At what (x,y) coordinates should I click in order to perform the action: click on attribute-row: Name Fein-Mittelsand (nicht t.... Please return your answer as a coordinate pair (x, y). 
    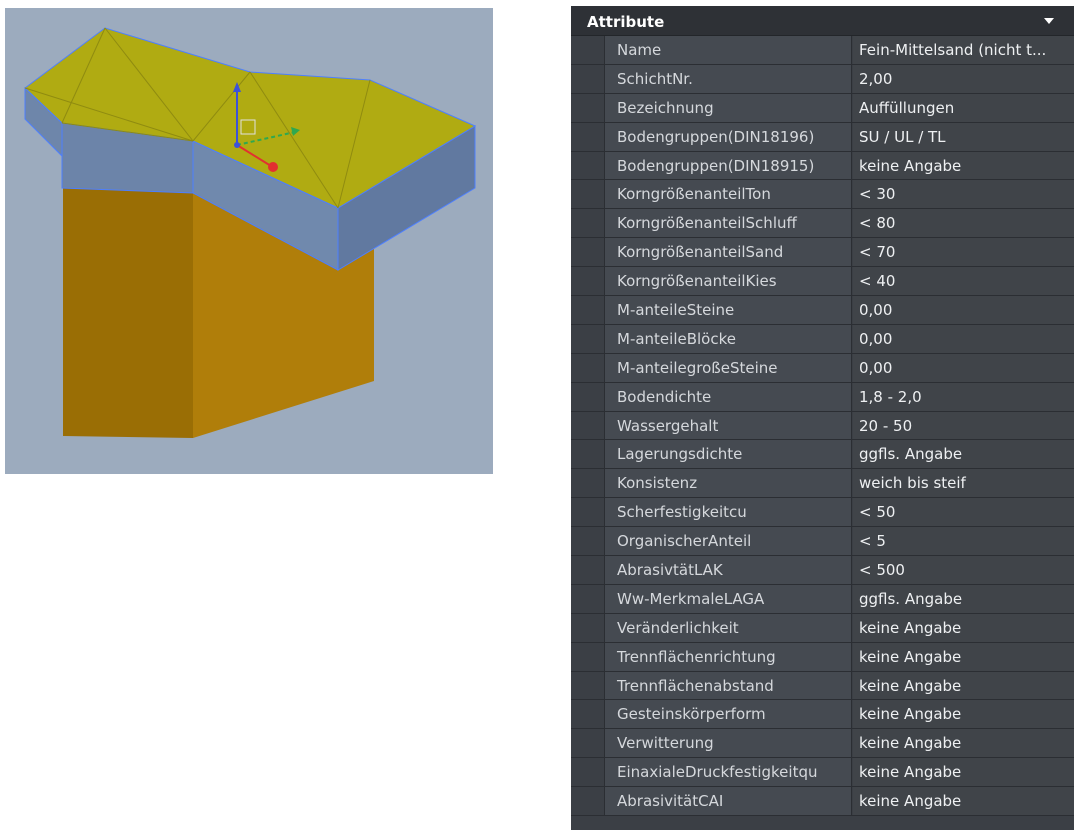
    Looking at the image, I should click on (822, 50).